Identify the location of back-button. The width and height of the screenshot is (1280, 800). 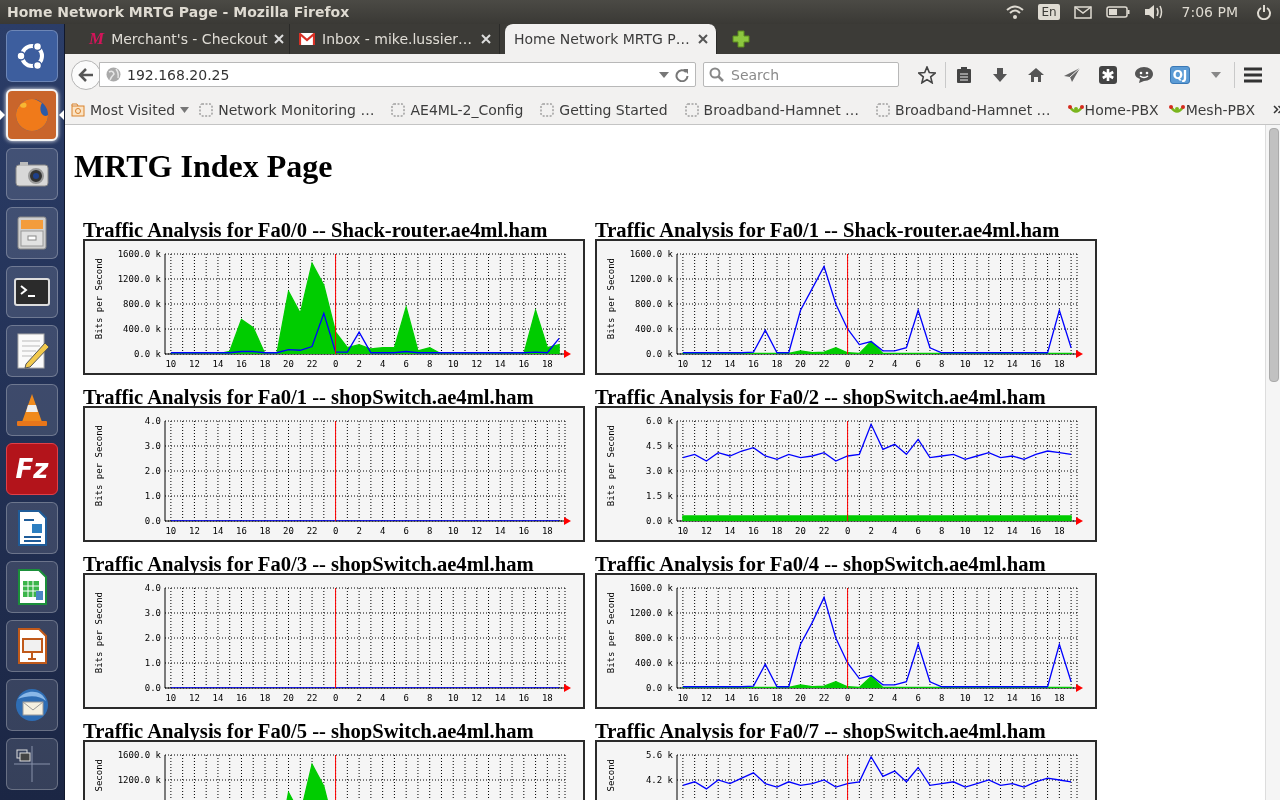
(86, 74).